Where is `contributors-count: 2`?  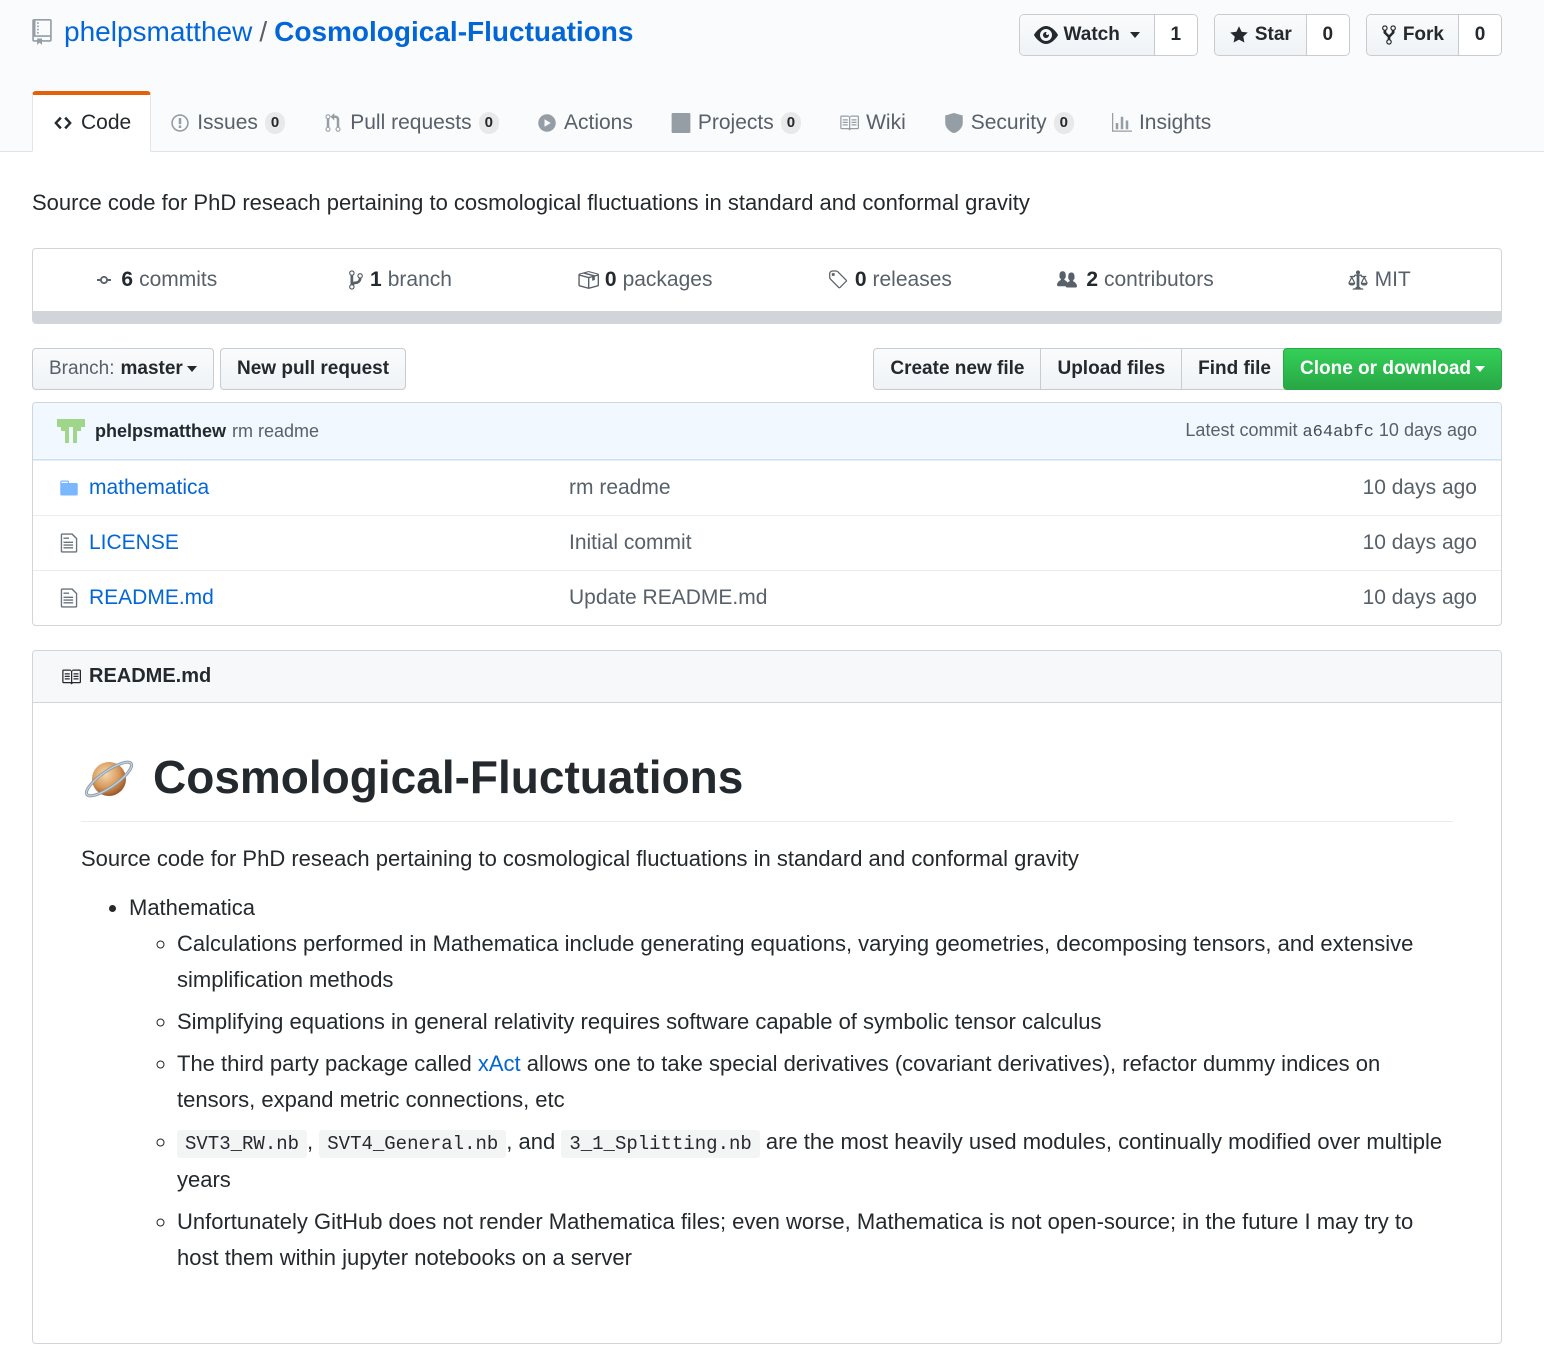
contributors-count: 2 is located at coordinates (1092, 279).